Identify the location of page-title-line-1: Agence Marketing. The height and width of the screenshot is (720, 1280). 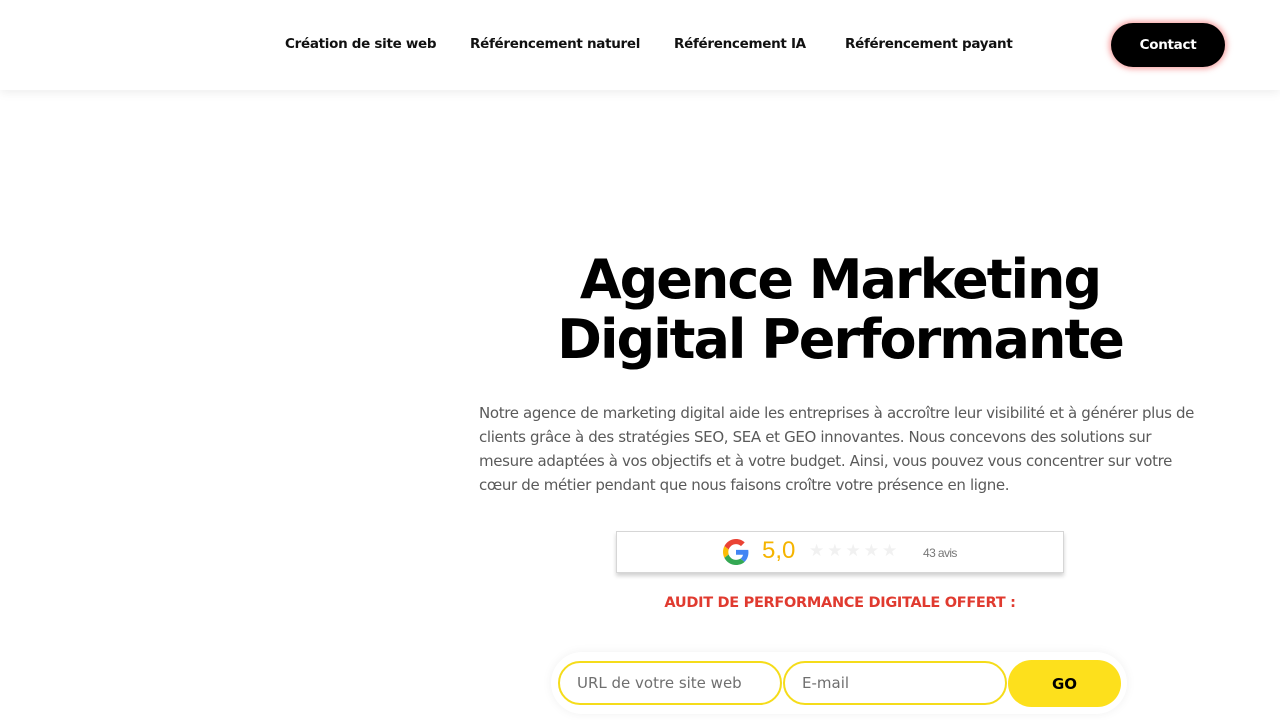
(840, 279).